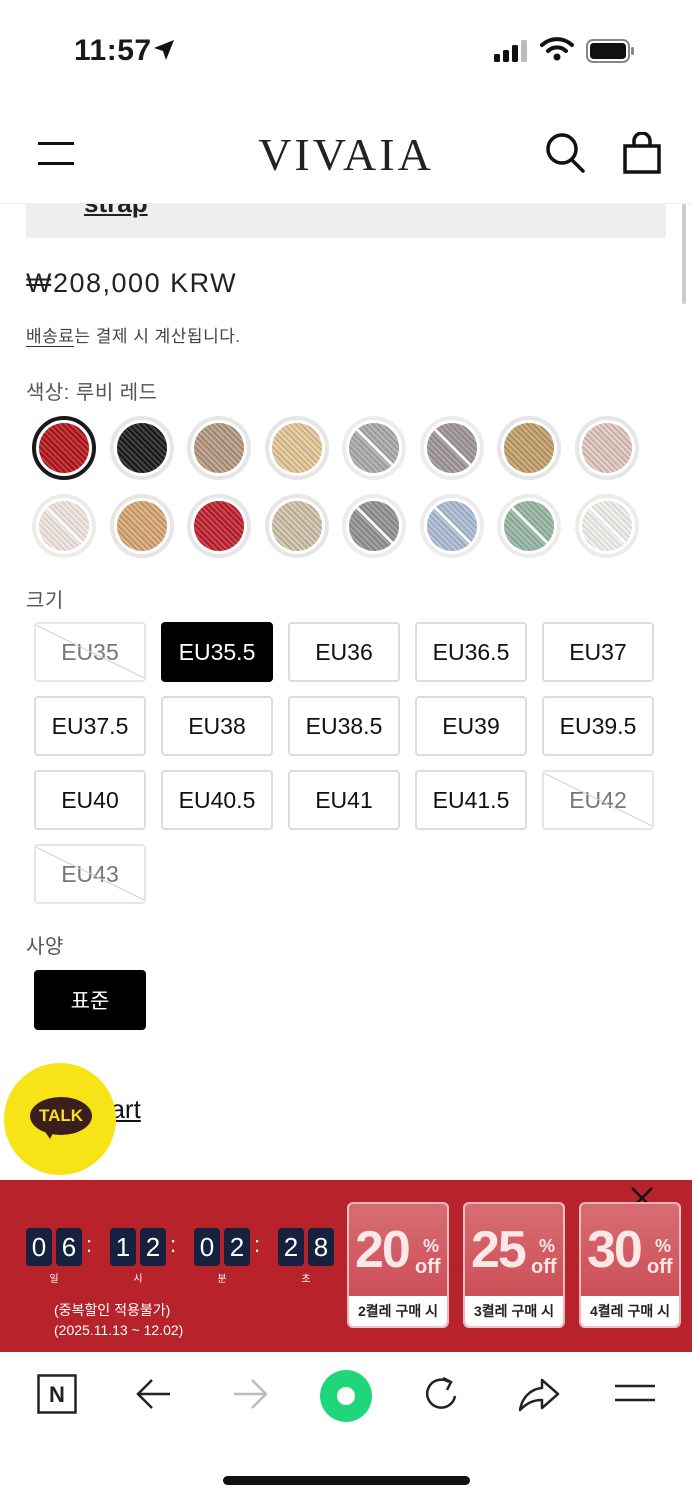 Image resolution: width=692 pixels, height=1500 pixels. I want to click on menu-lines-icon, so click(635, 1396).